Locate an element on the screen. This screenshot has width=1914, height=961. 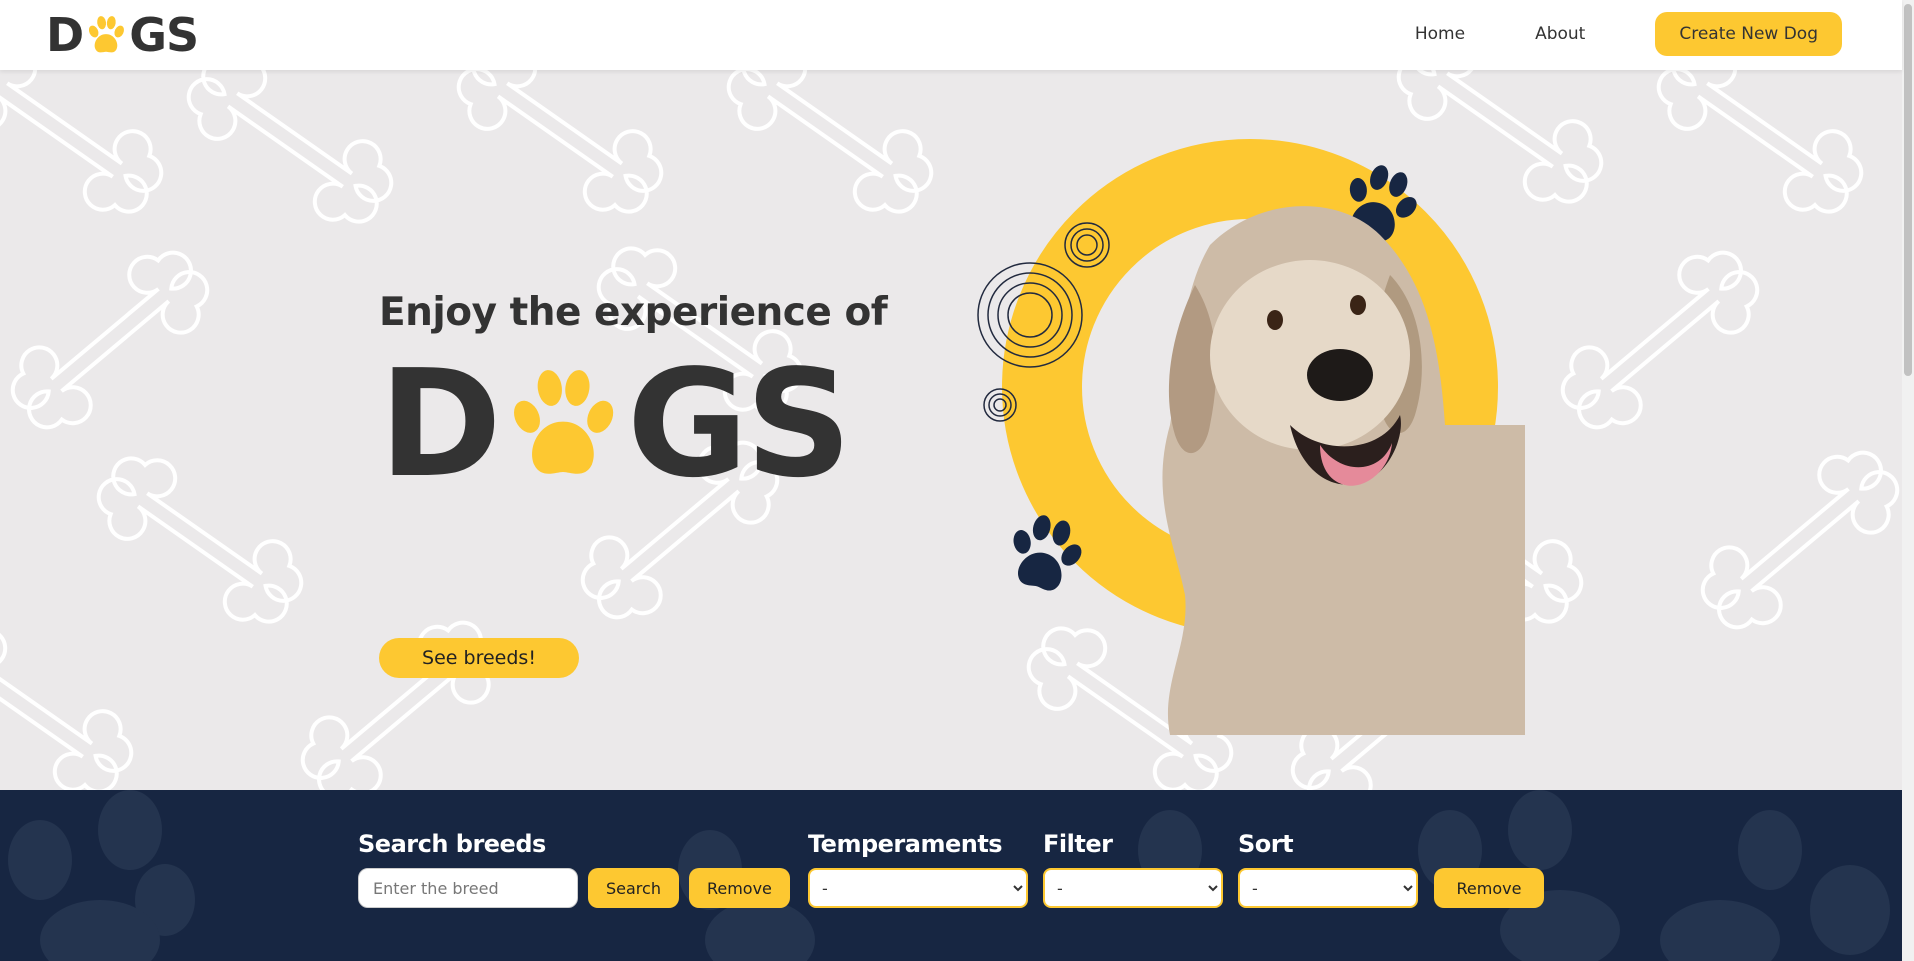
logo-letter-d: D is located at coordinates (65, 35).